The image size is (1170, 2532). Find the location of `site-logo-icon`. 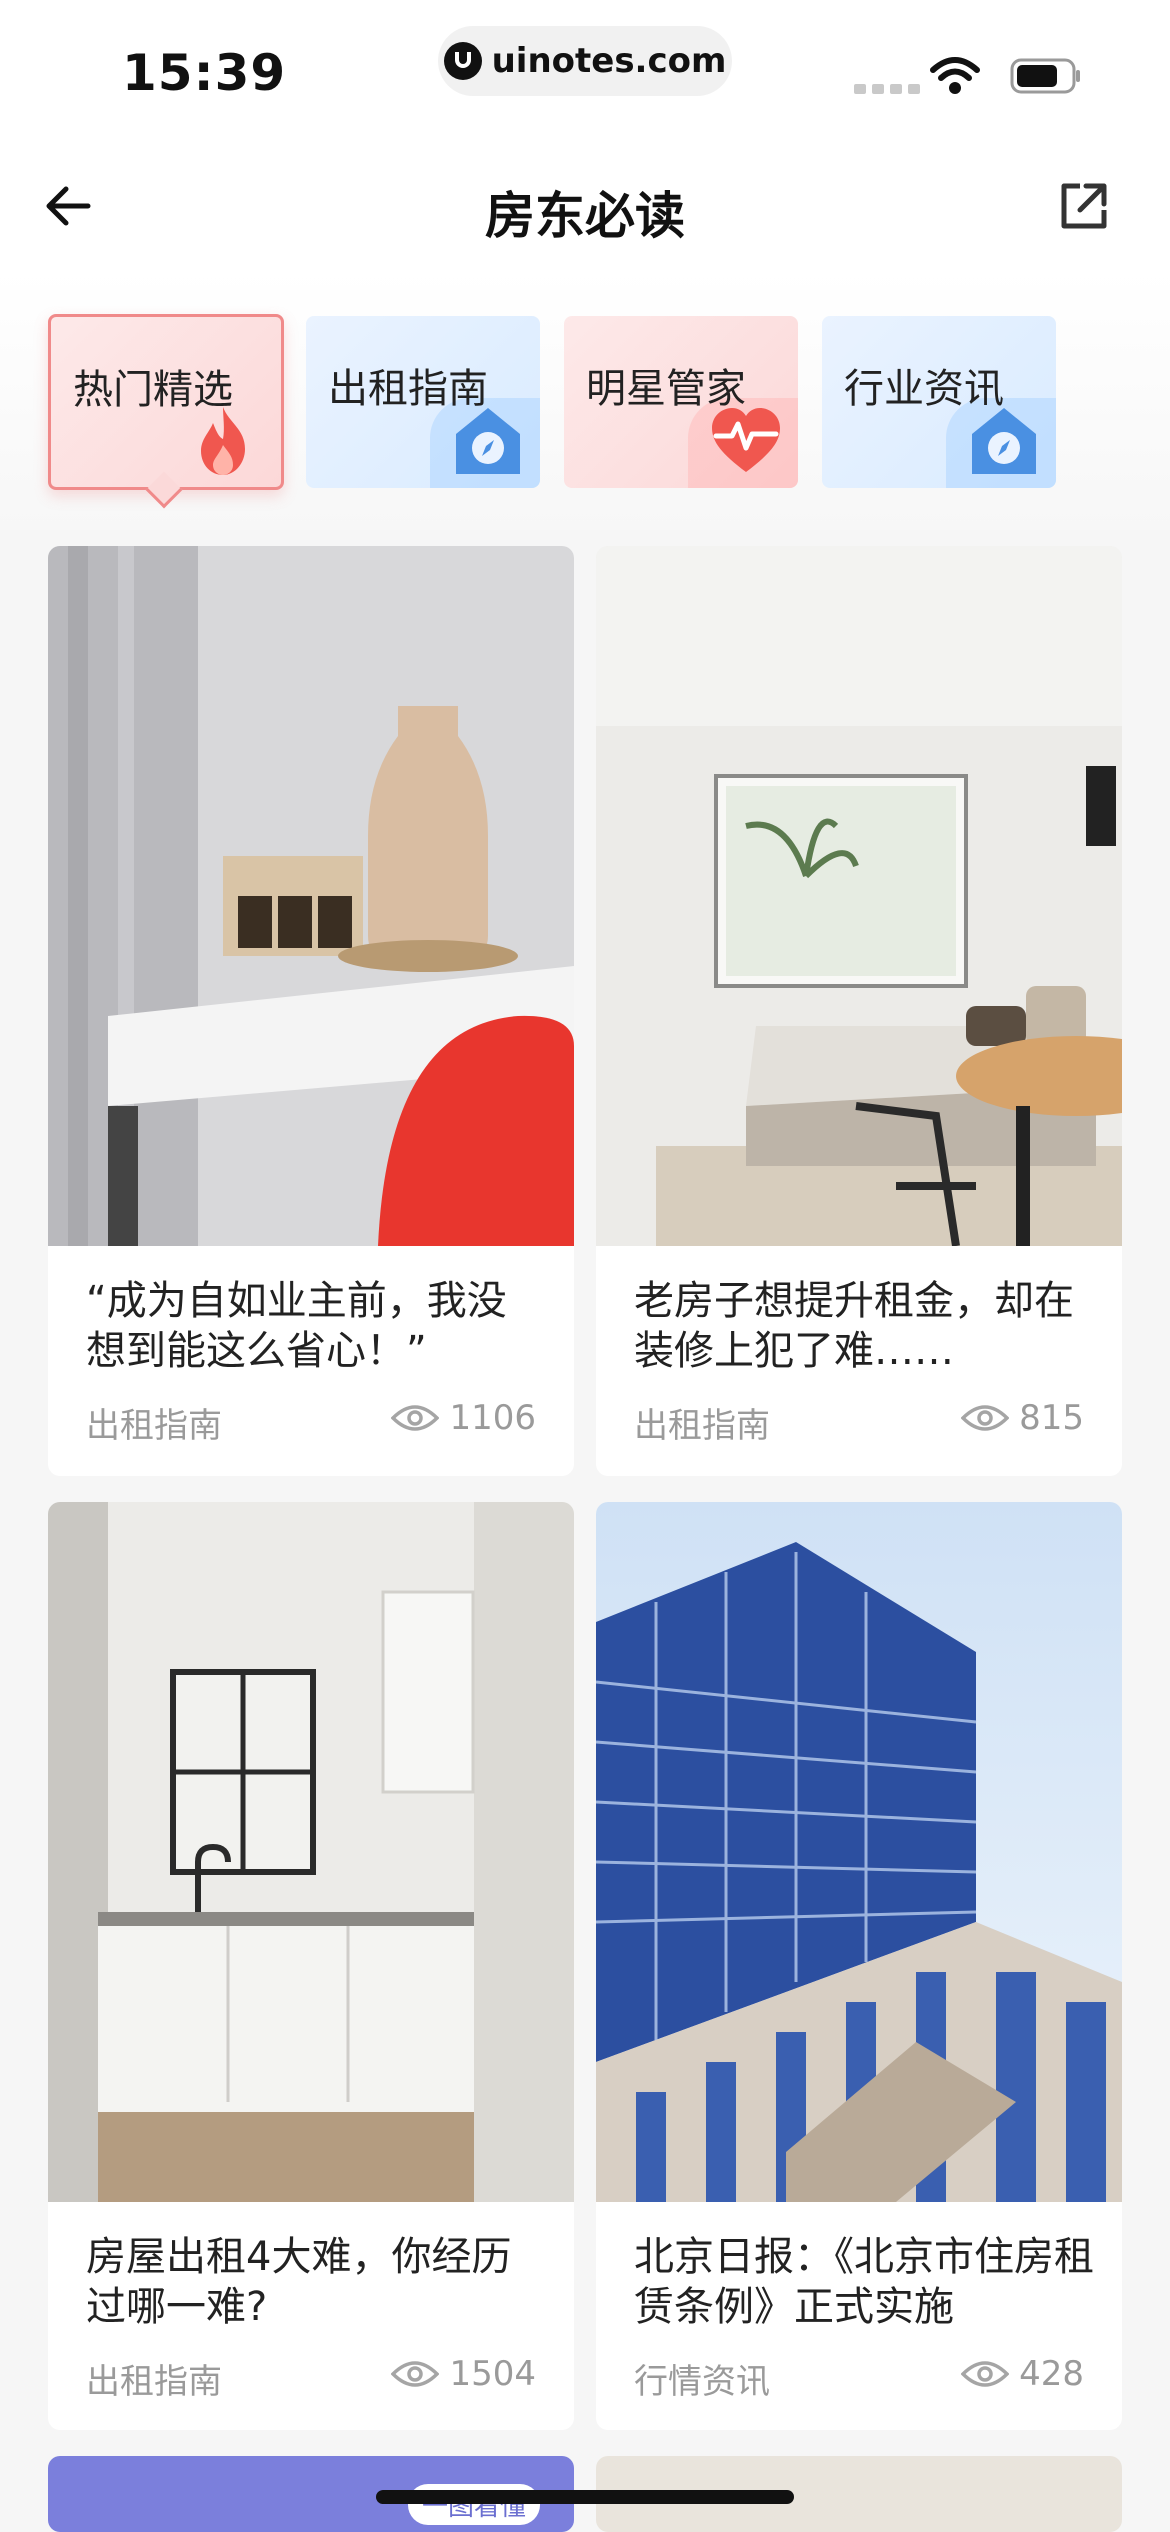

site-logo-icon is located at coordinates (462, 61).